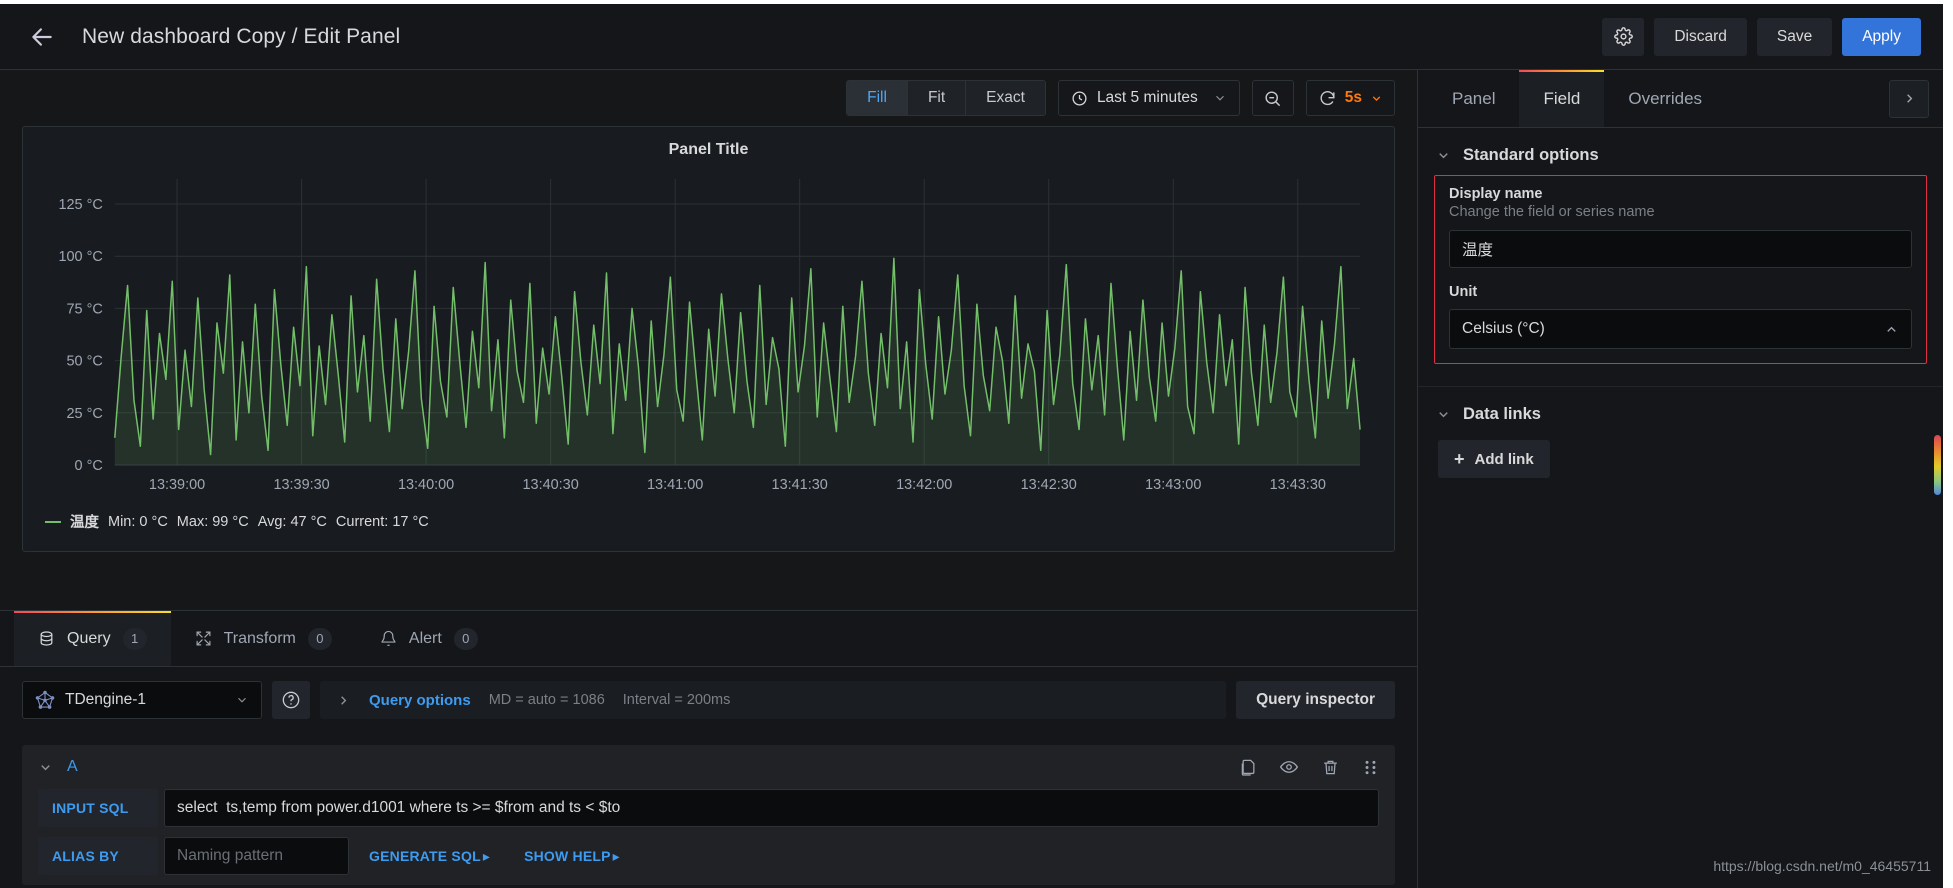 The image size is (1953, 888). I want to click on copy-icon, so click(1247, 767).